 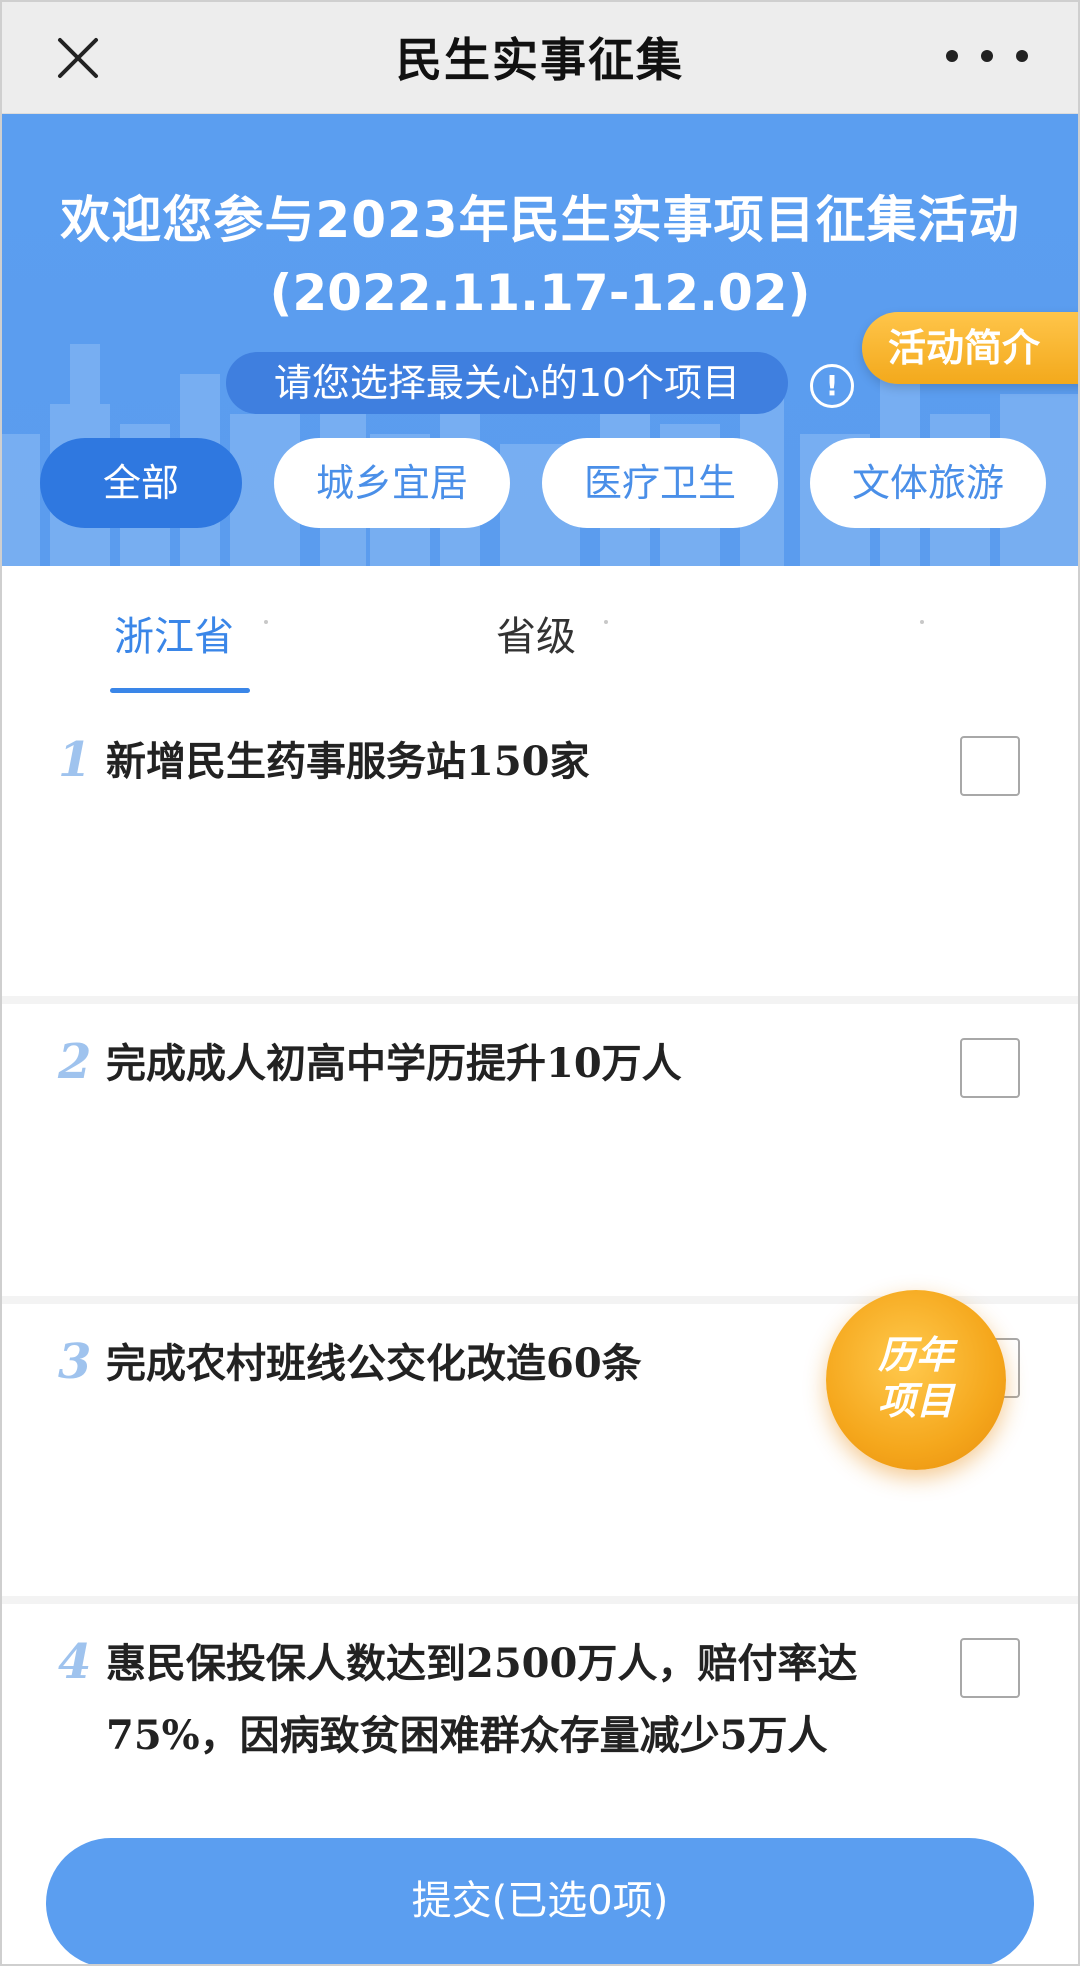 I want to click on past-projects-badge: 历年 项目, so click(x=916, y=1380).